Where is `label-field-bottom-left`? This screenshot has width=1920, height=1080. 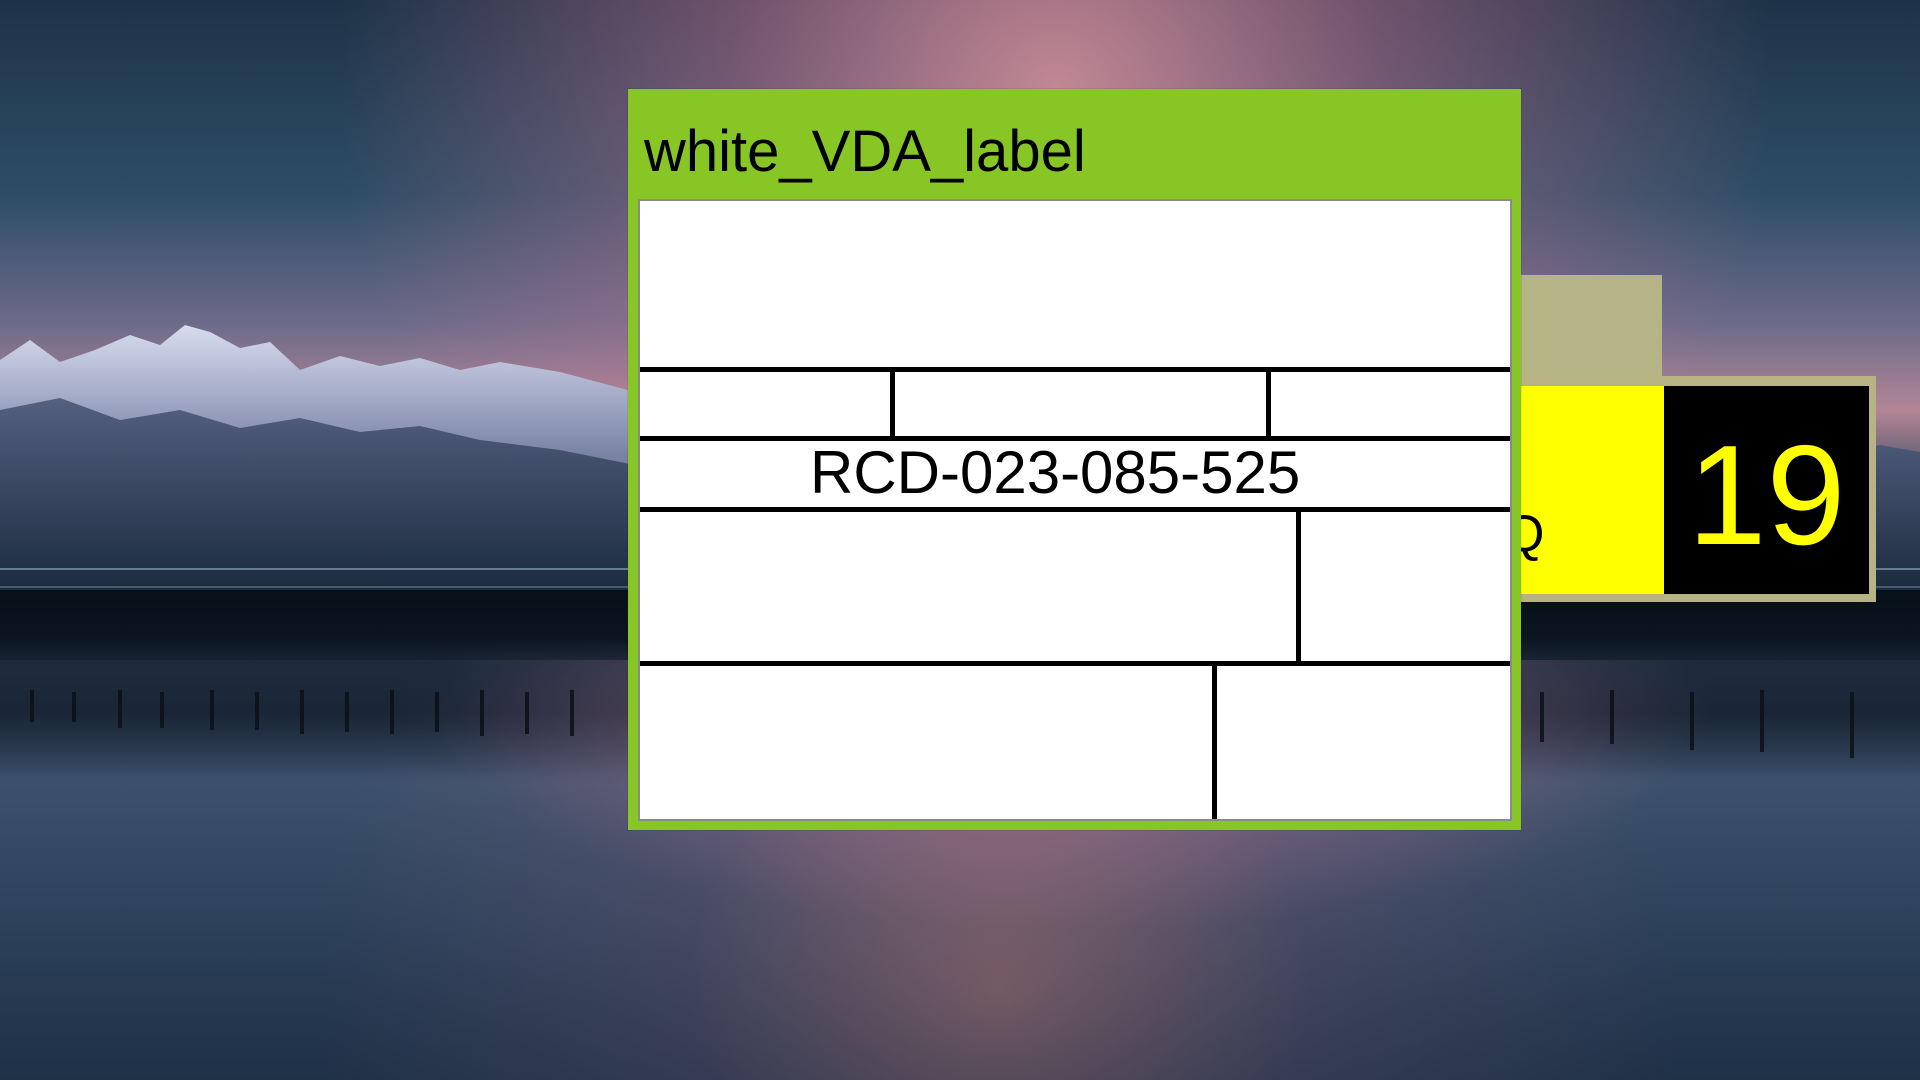
label-field-bottom-left is located at coordinates (926, 742).